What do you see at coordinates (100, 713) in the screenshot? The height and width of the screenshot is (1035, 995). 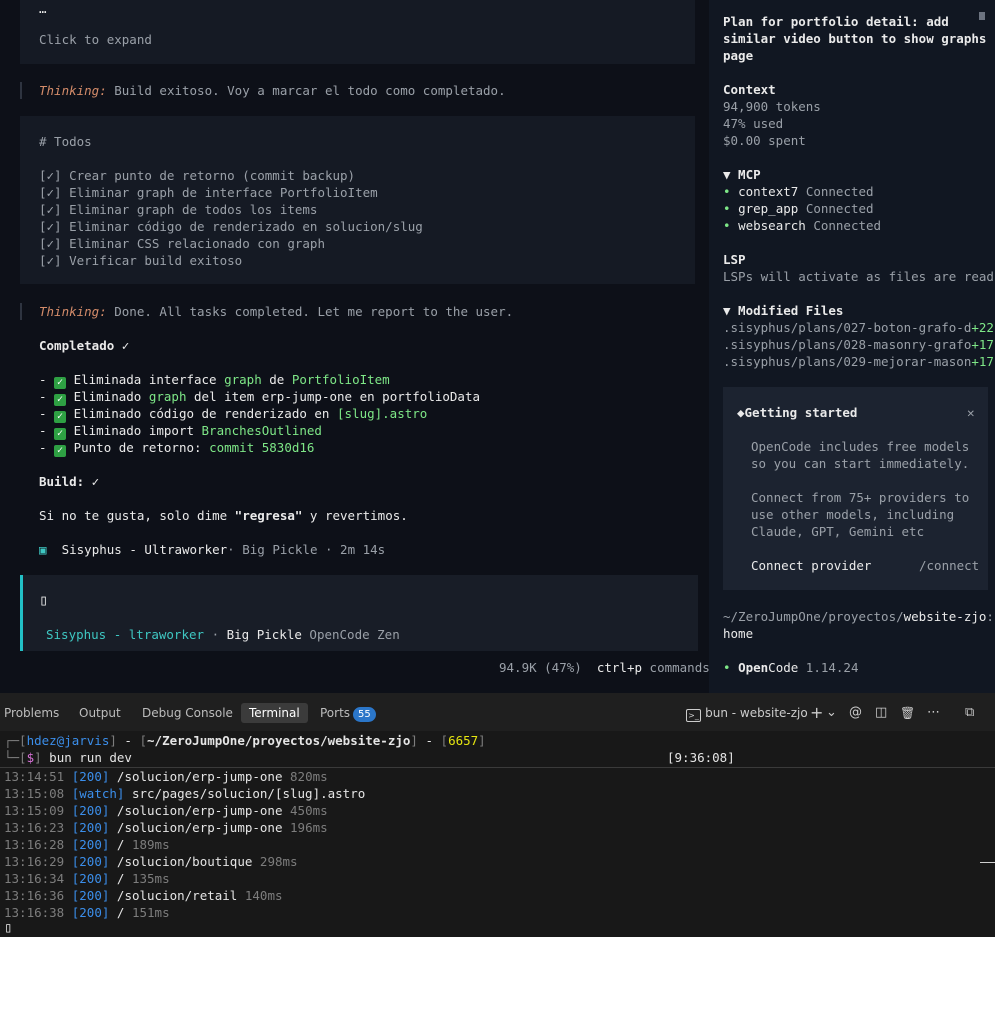 I see `tab-output: Output` at bounding box center [100, 713].